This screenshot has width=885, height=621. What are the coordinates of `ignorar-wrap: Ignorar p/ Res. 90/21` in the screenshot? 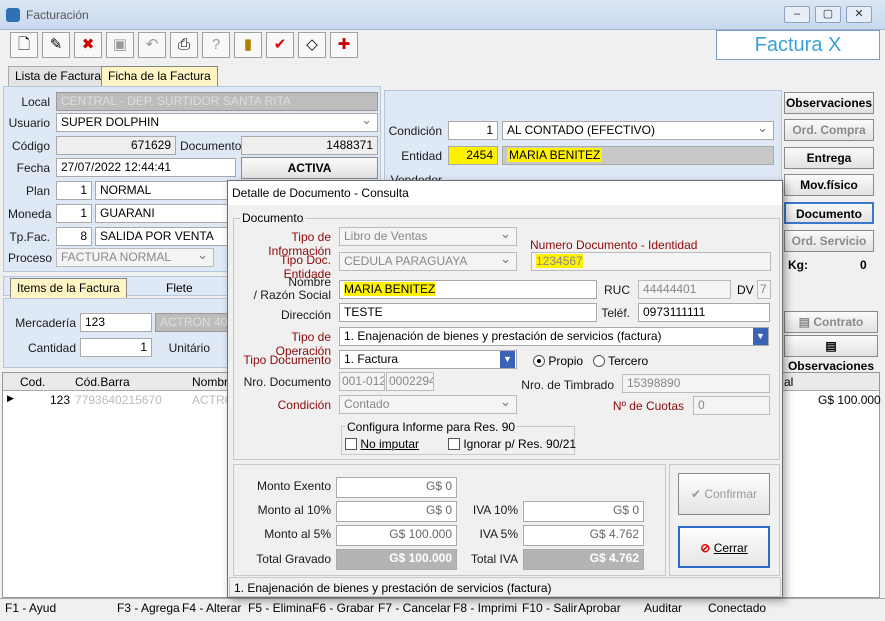 It's located at (512, 444).